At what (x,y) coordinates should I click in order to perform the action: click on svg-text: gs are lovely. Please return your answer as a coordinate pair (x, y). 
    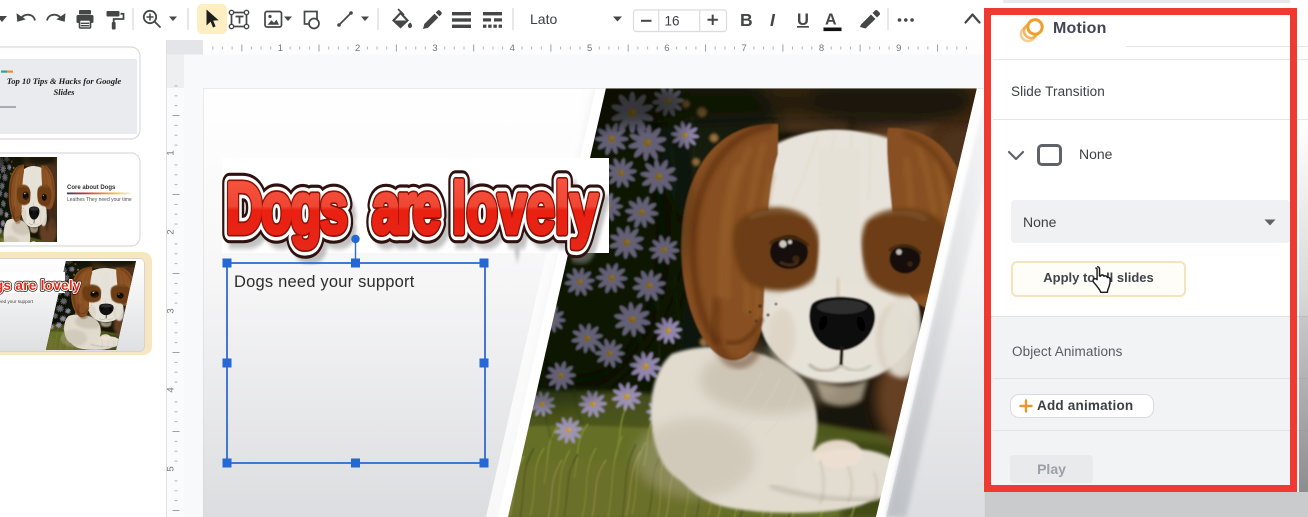
    Looking at the image, I should click on (40, 285).